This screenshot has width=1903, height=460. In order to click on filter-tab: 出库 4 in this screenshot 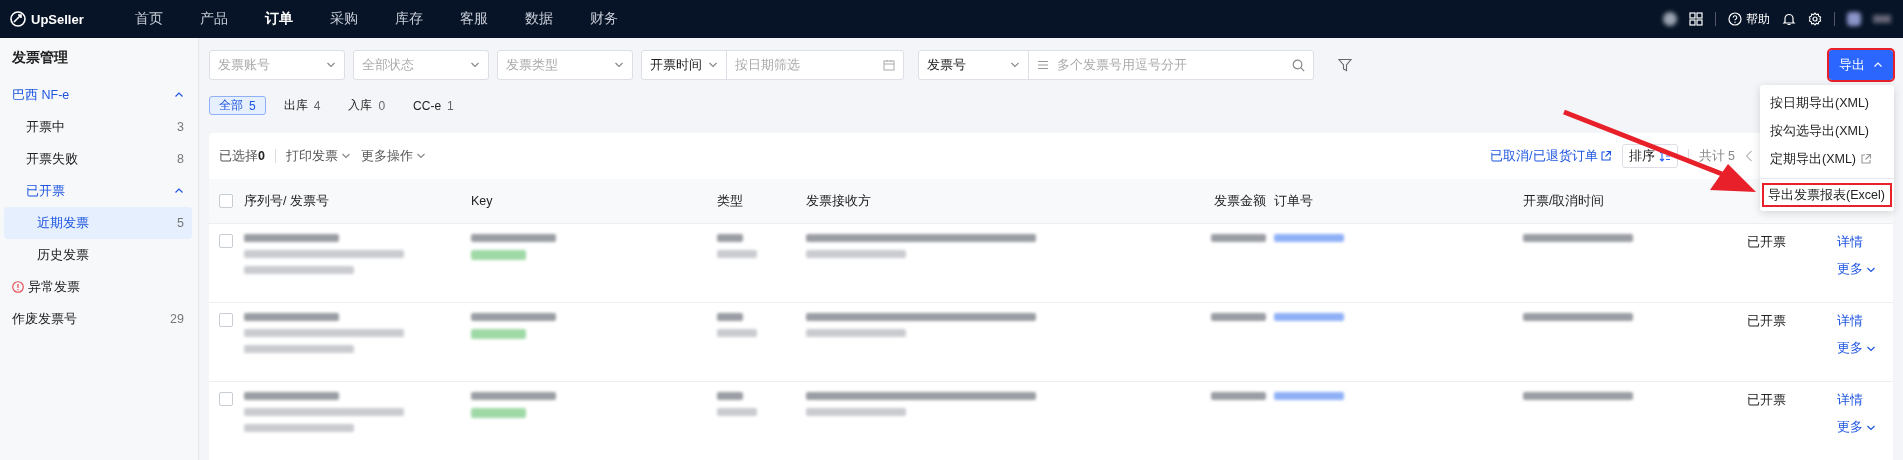, I will do `click(302, 105)`.